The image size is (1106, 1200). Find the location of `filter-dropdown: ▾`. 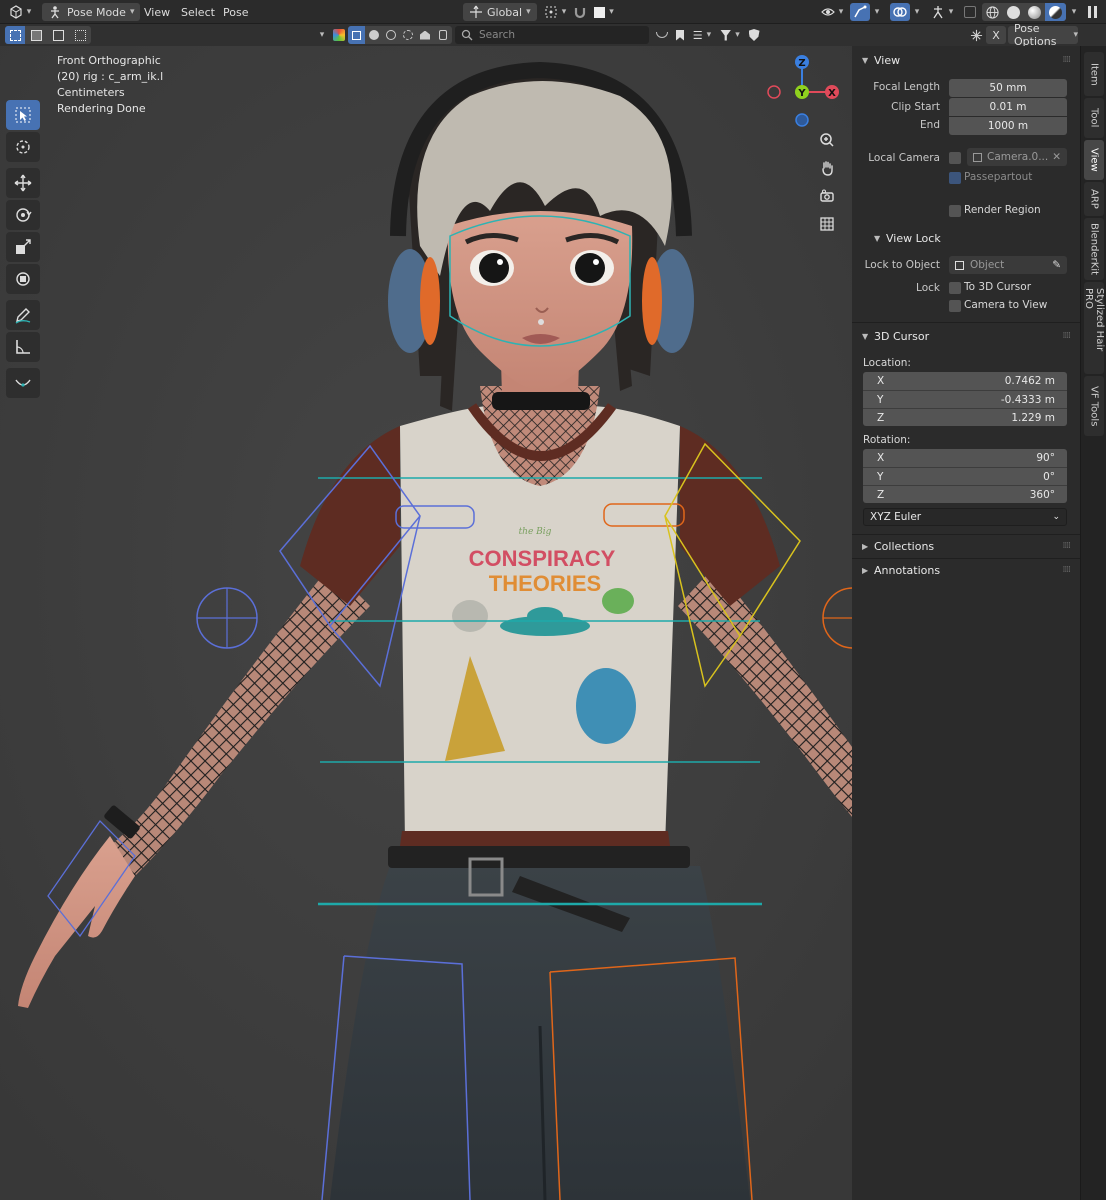

filter-dropdown: ▾ is located at coordinates (730, 35).